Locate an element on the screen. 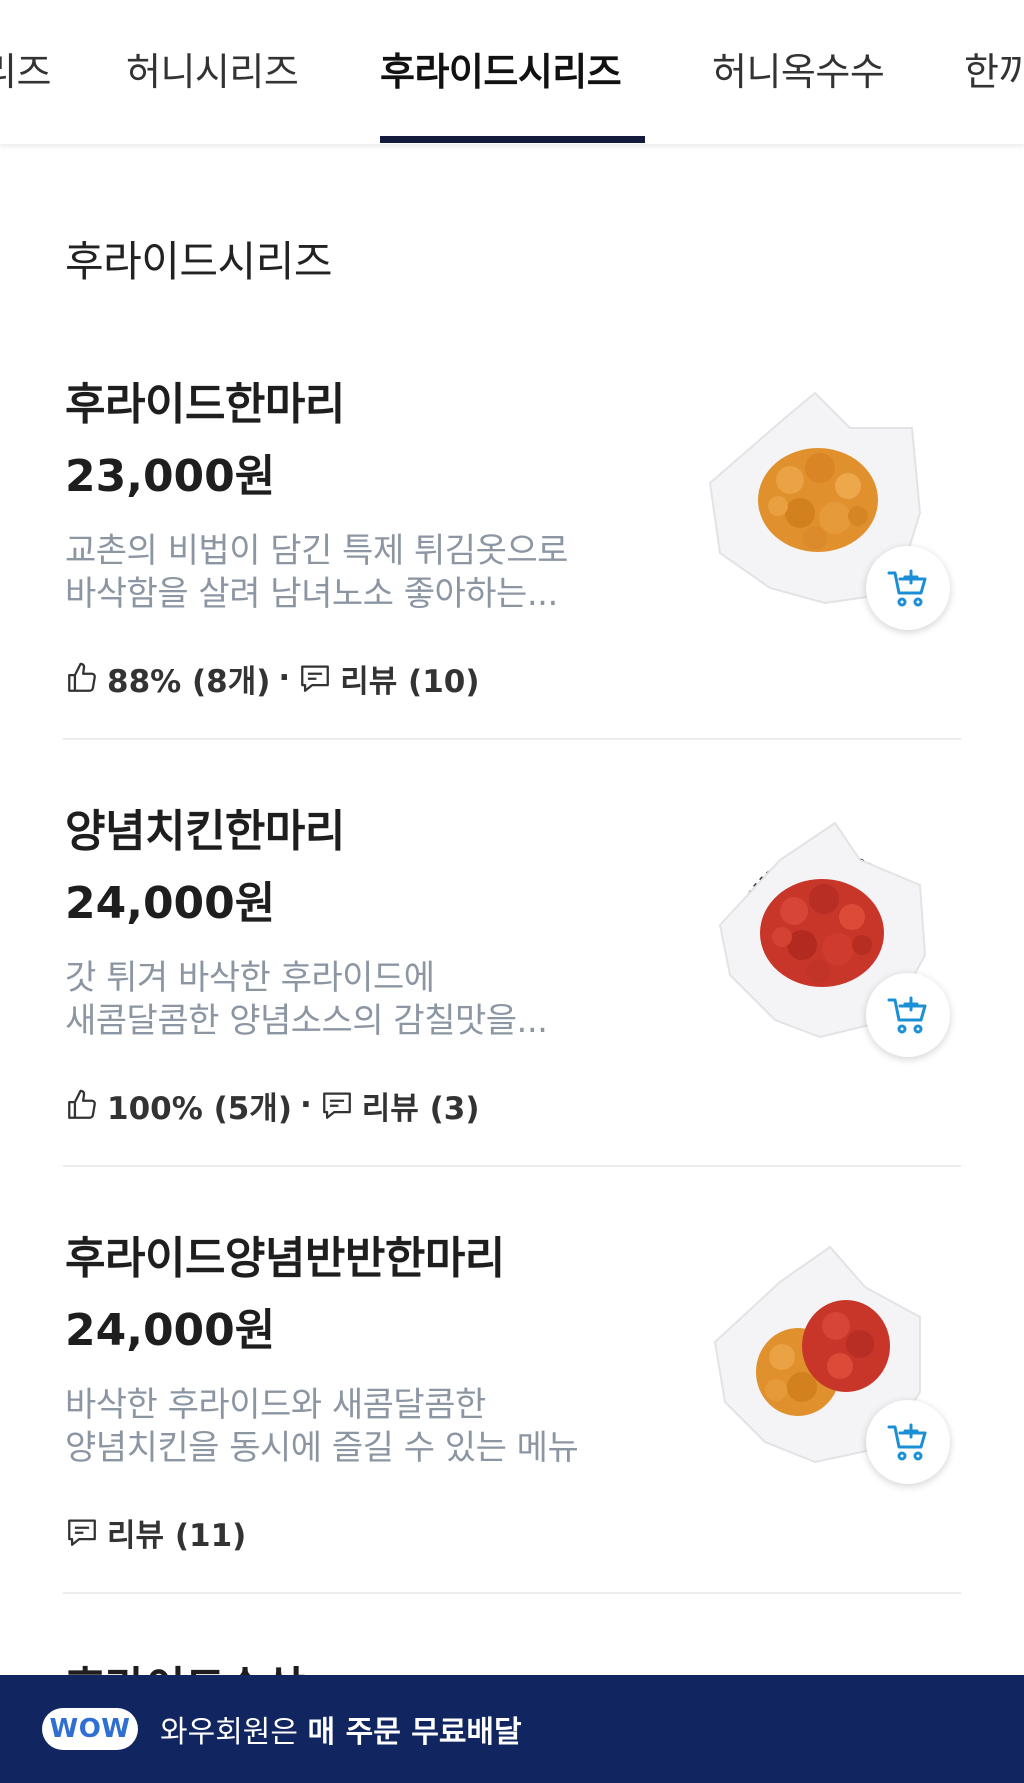 This screenshot has height=1783, width=1024. wow-membership-banner: WOW 와우회원은 매 주문 무료배달 is located at coordinates (512, 1729).